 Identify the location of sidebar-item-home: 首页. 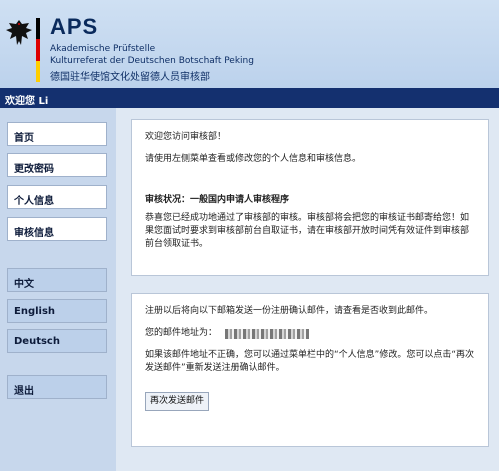
(57, 134).